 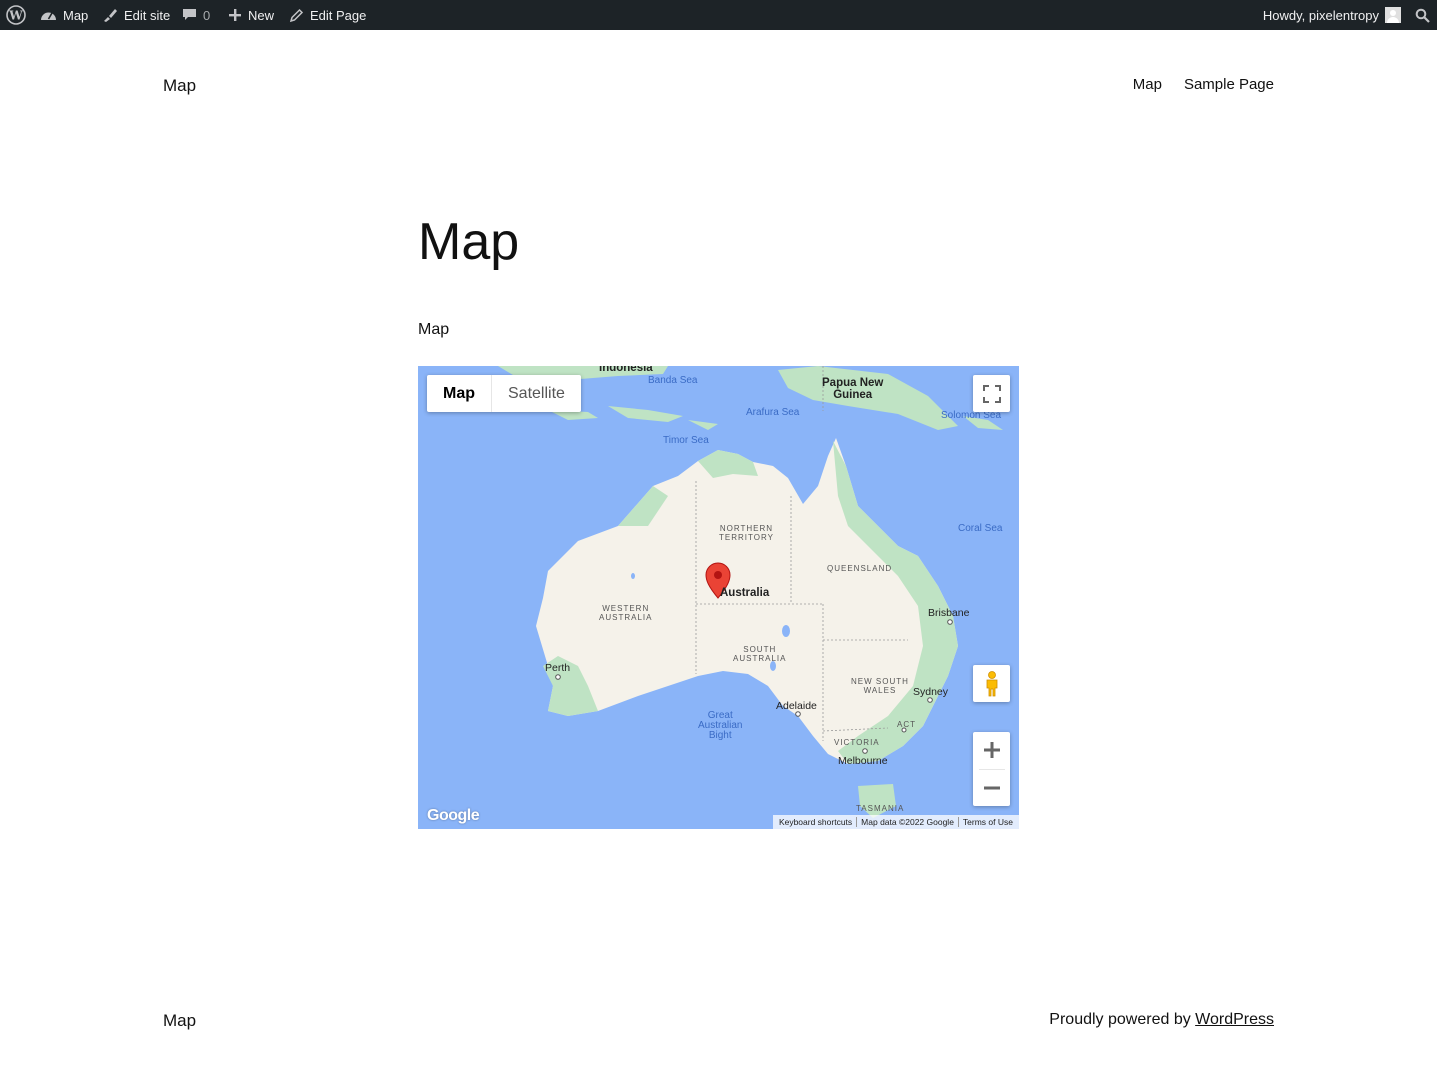 I want to click on admin-bar-edit-page: Edit Page, so click(x=327, y=15).